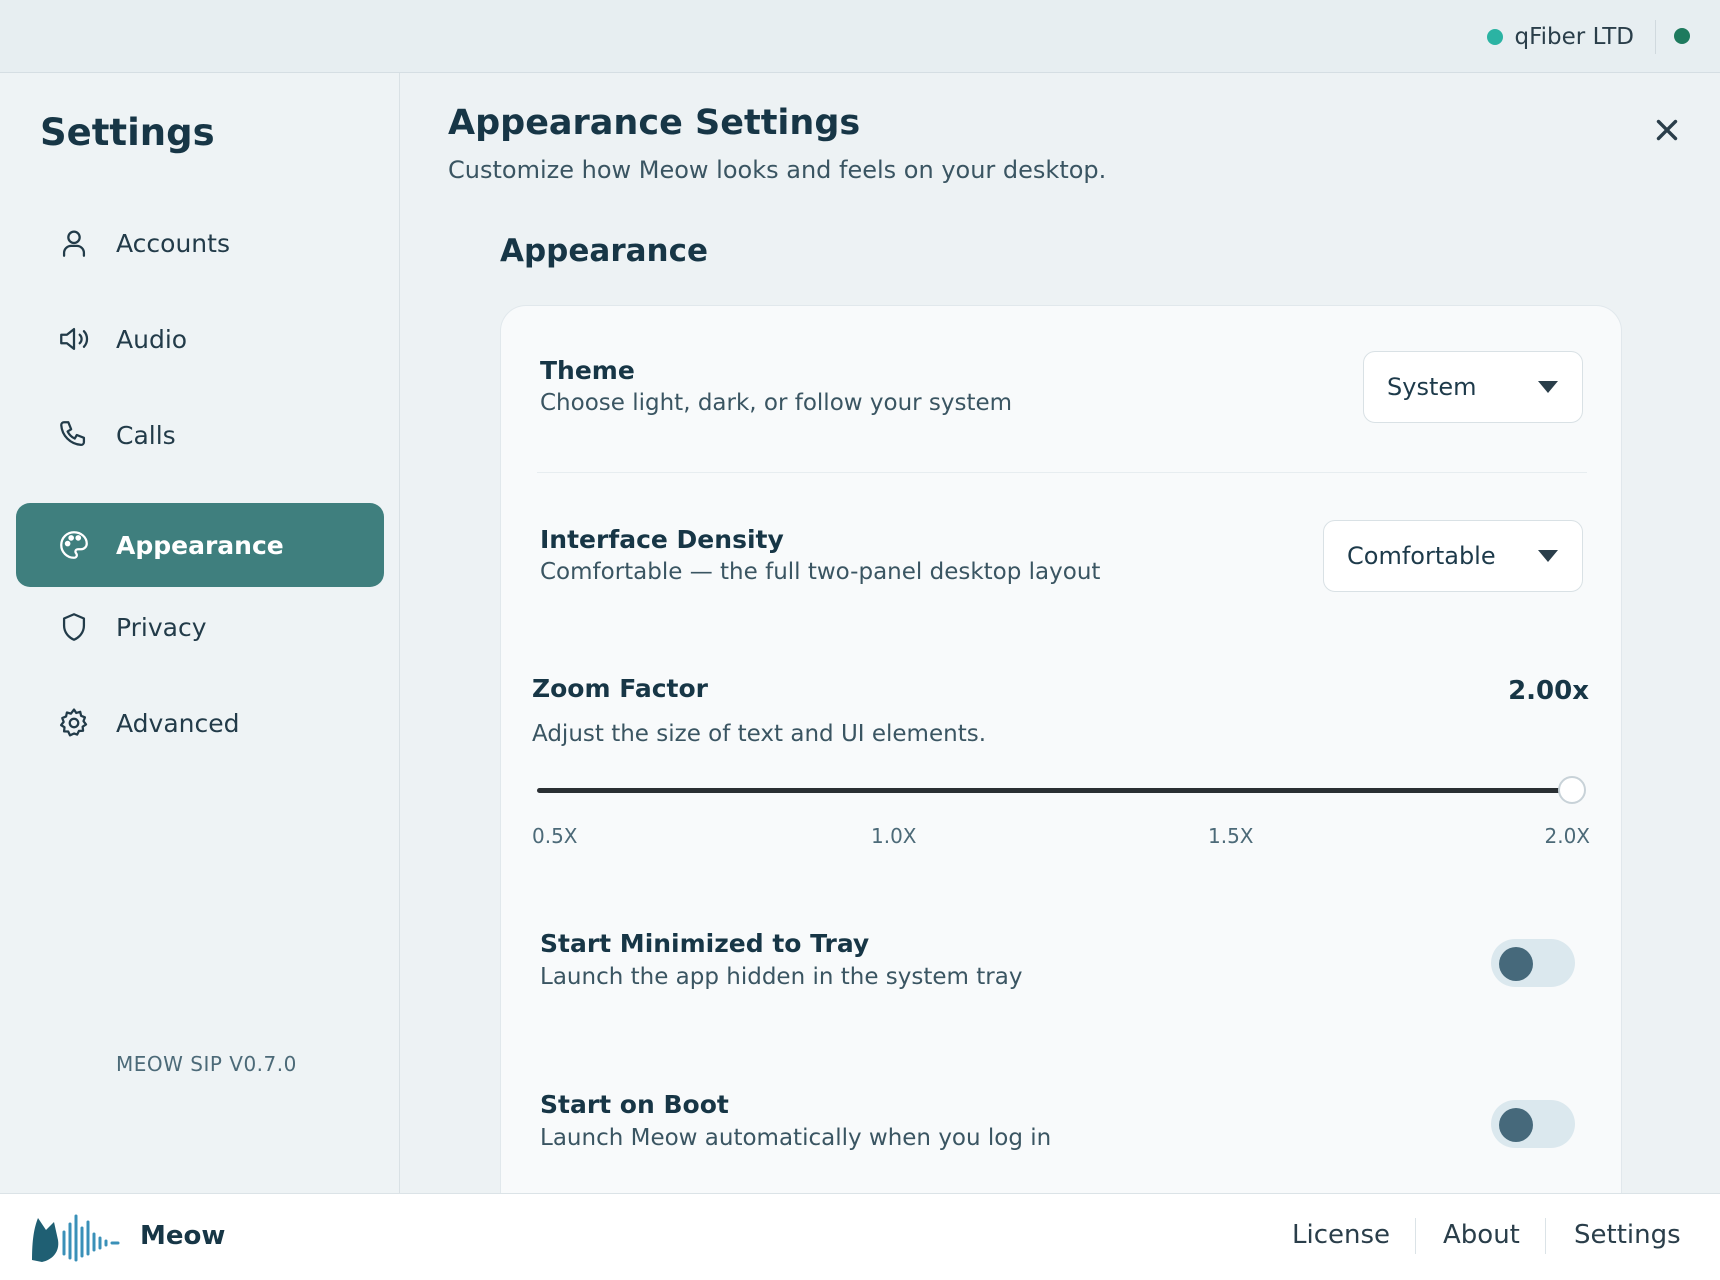 Image resolution: width=1720 pixels, height=1280 pixels. What do you see at coordinates (1494, 36) in the screenshot?
I see `organization-status-dot` at bounding box center [1494, 36].